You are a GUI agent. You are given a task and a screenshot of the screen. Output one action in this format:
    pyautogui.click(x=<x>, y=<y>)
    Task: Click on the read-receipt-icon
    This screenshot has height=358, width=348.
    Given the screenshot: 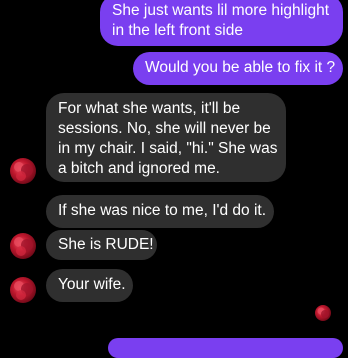 What is the action you would take?
    pyautogui.click(x=323, y=313)
    